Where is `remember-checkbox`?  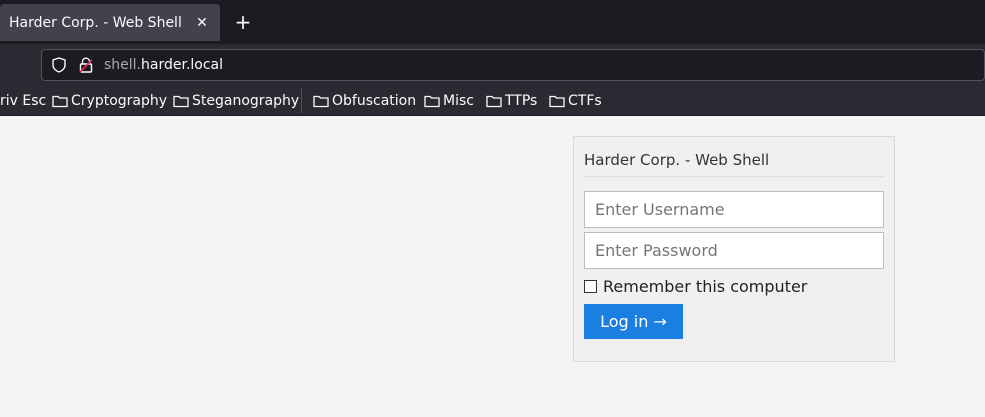 remember-checkbox is located at coordinates (590, 286).